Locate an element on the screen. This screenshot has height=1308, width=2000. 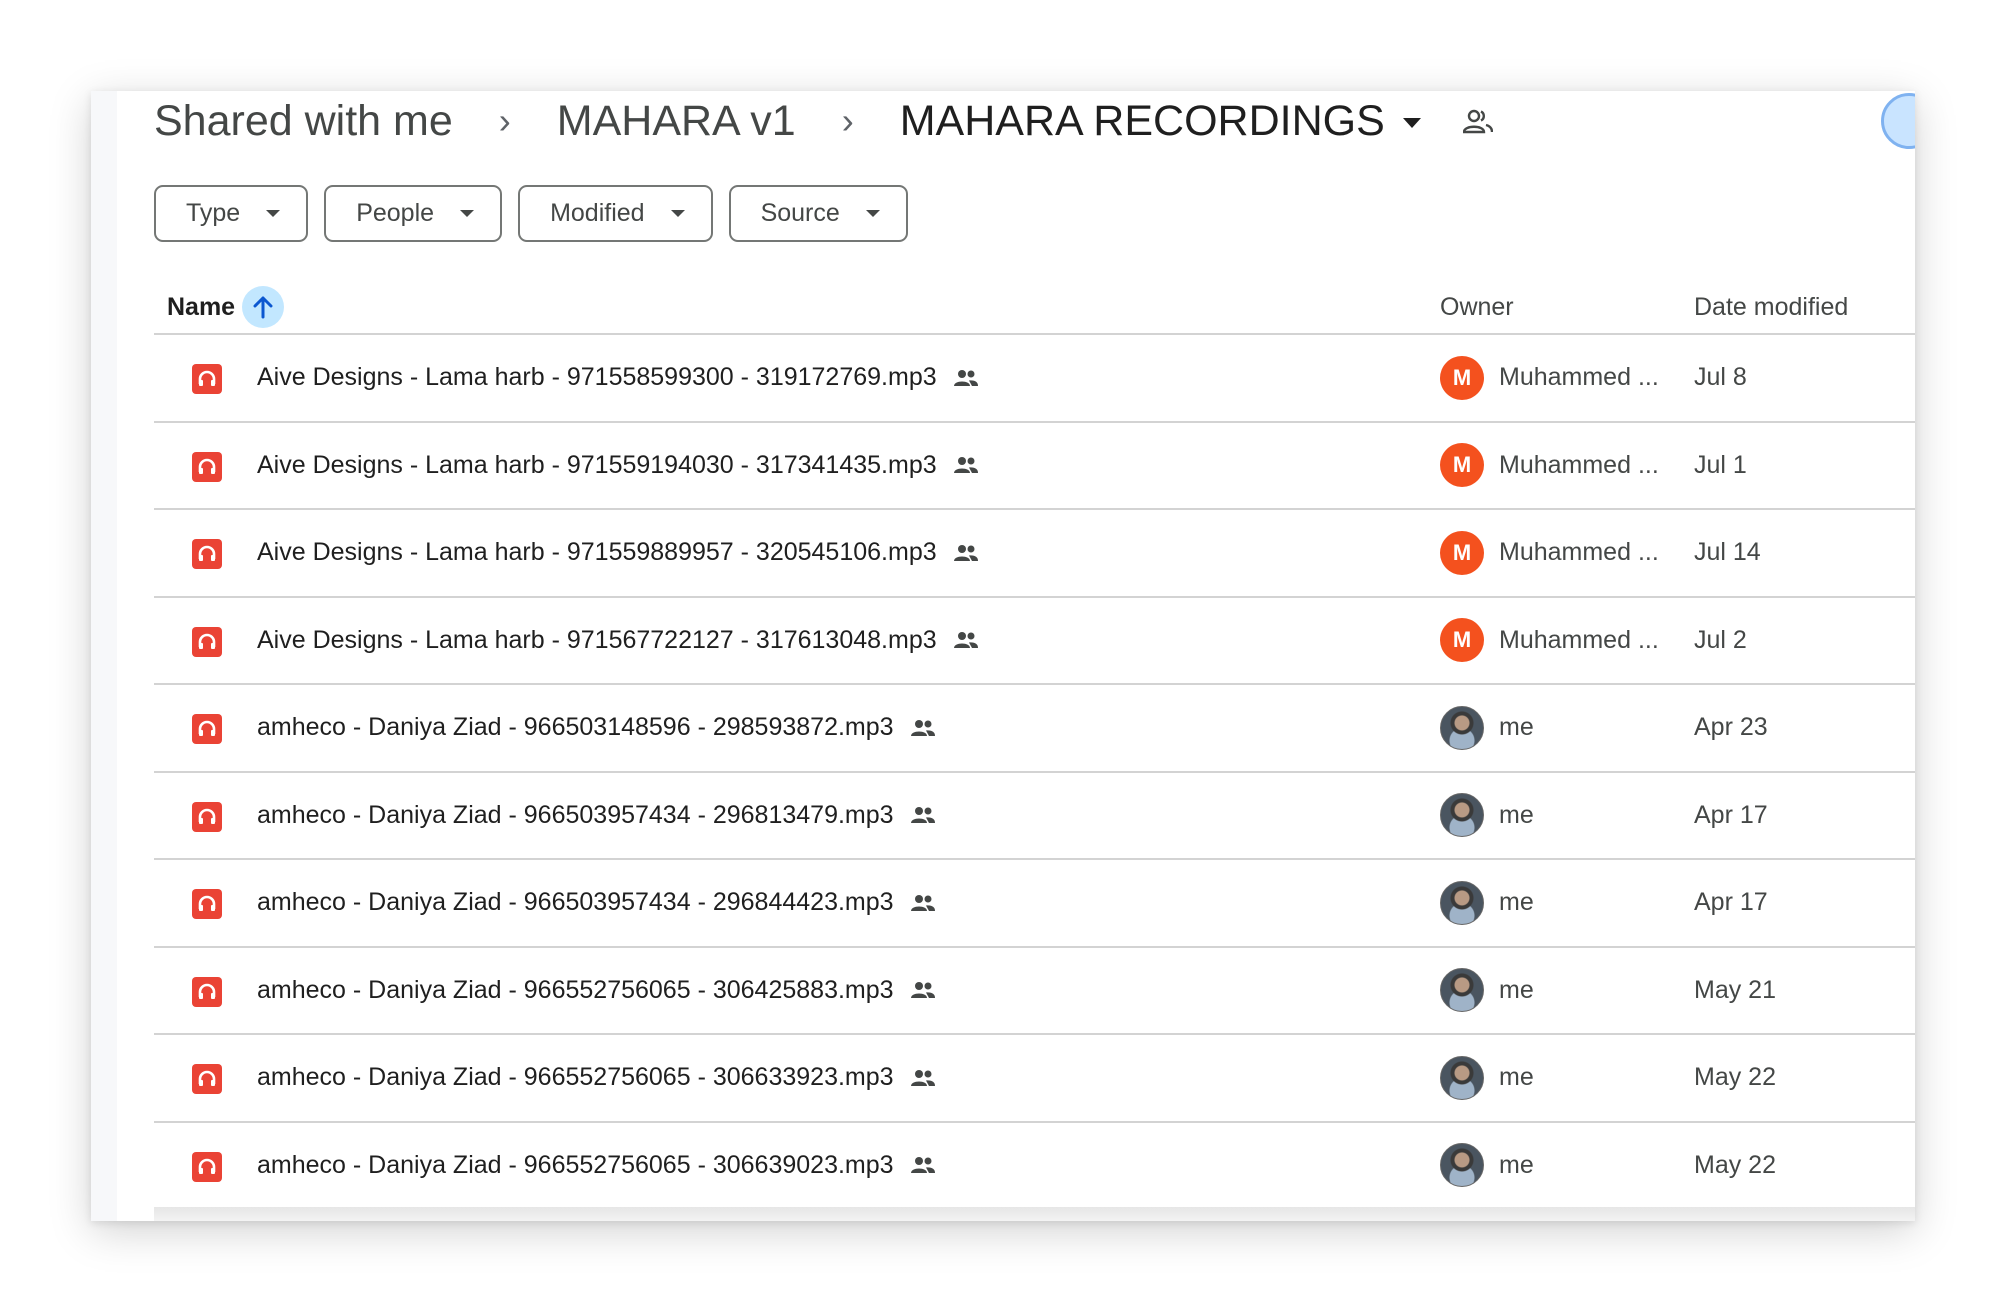
breadcrumb-current-folder: MAHARA RECORDINGS is located at coordinates (1160, 121).